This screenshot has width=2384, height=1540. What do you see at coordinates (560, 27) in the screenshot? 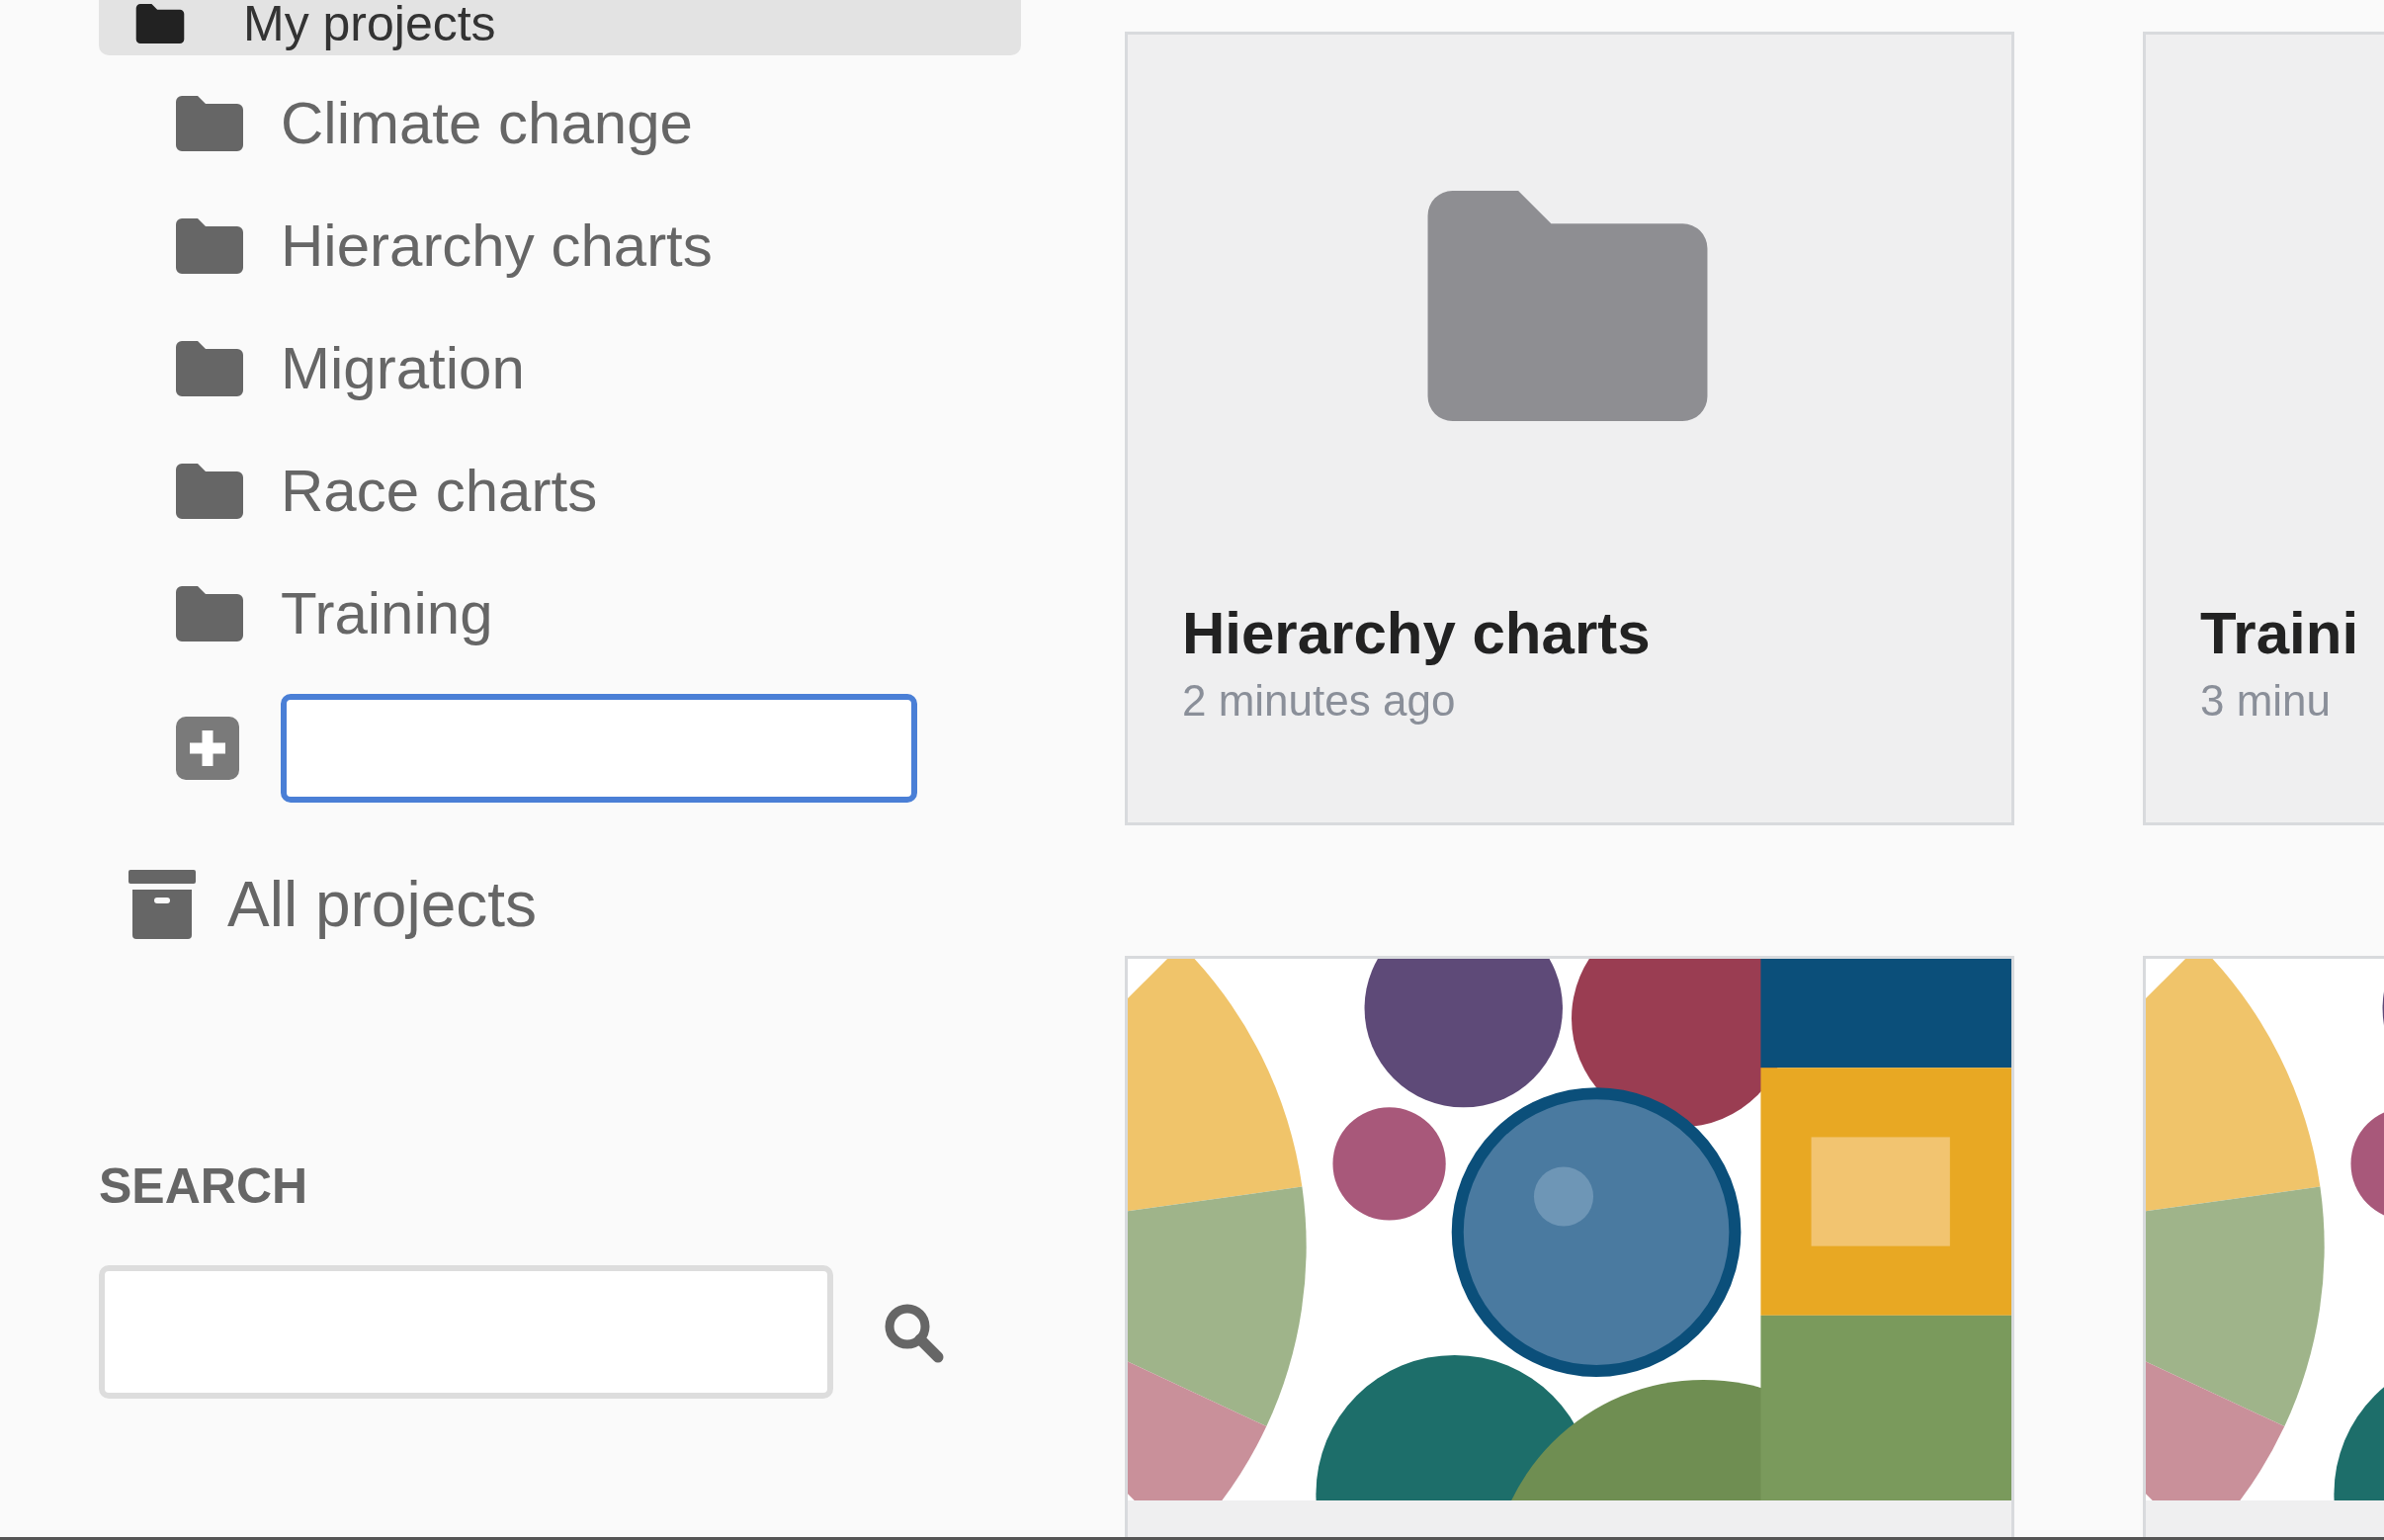
I see `sidebar-item: My projects` at bounding box center [560, 27].